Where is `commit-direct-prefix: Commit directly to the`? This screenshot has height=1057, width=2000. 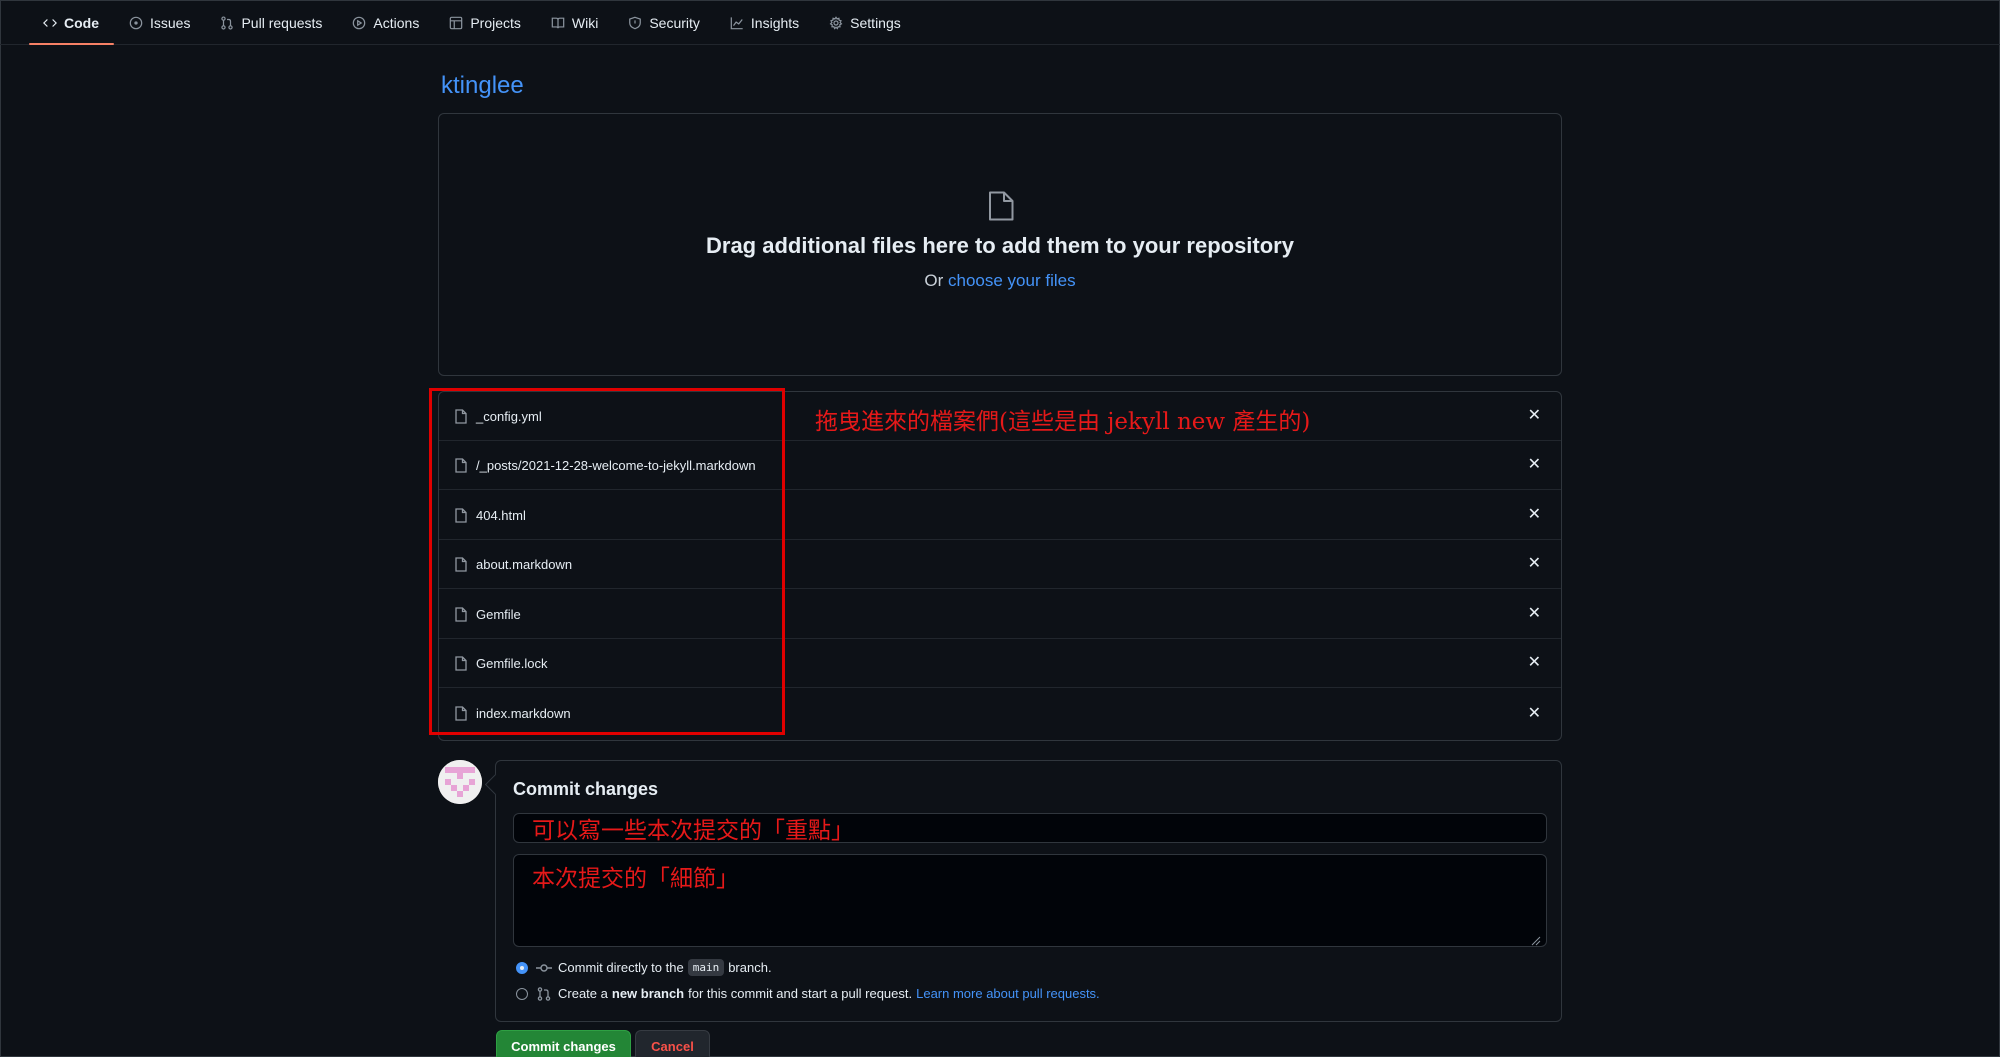
commit-direct-prefix: Commit directly to the is located at coordinates (621, 967).